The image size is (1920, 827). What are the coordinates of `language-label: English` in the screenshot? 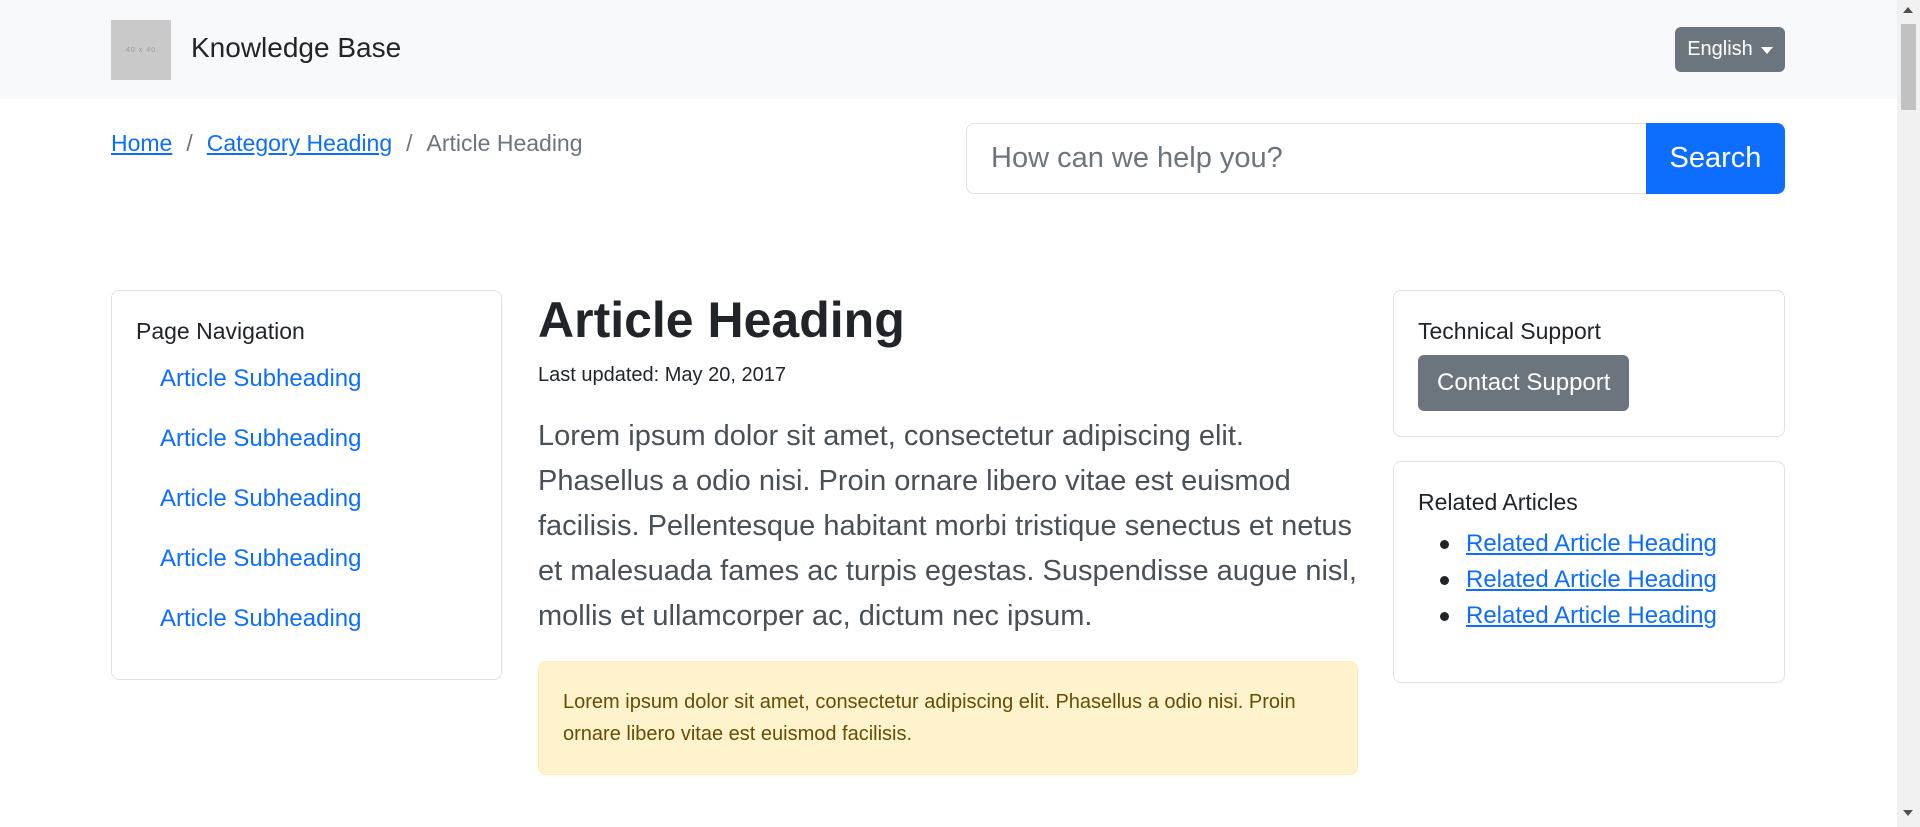 It's located at (1720, 49).